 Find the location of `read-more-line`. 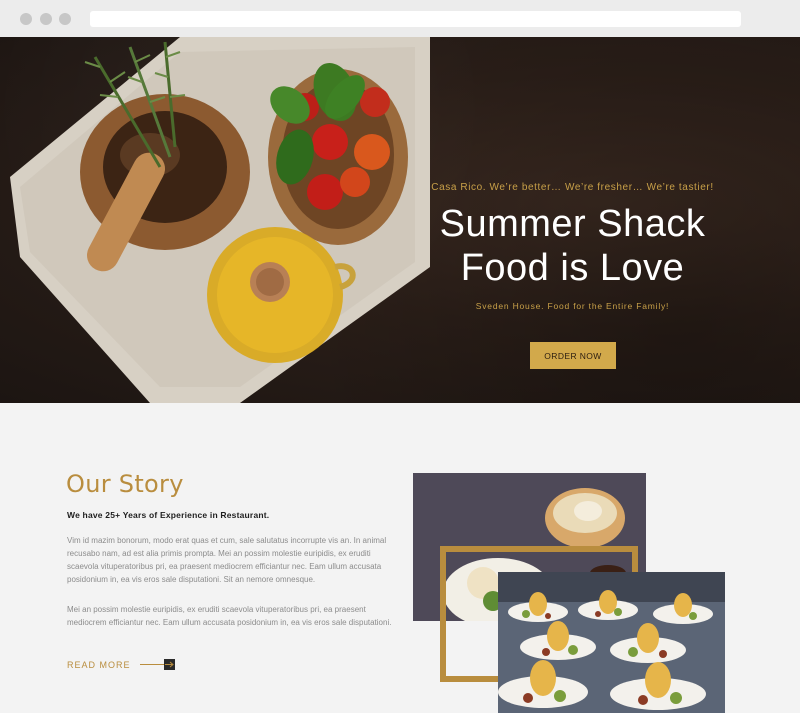

read-more-line is located at coordinates (151, 664).